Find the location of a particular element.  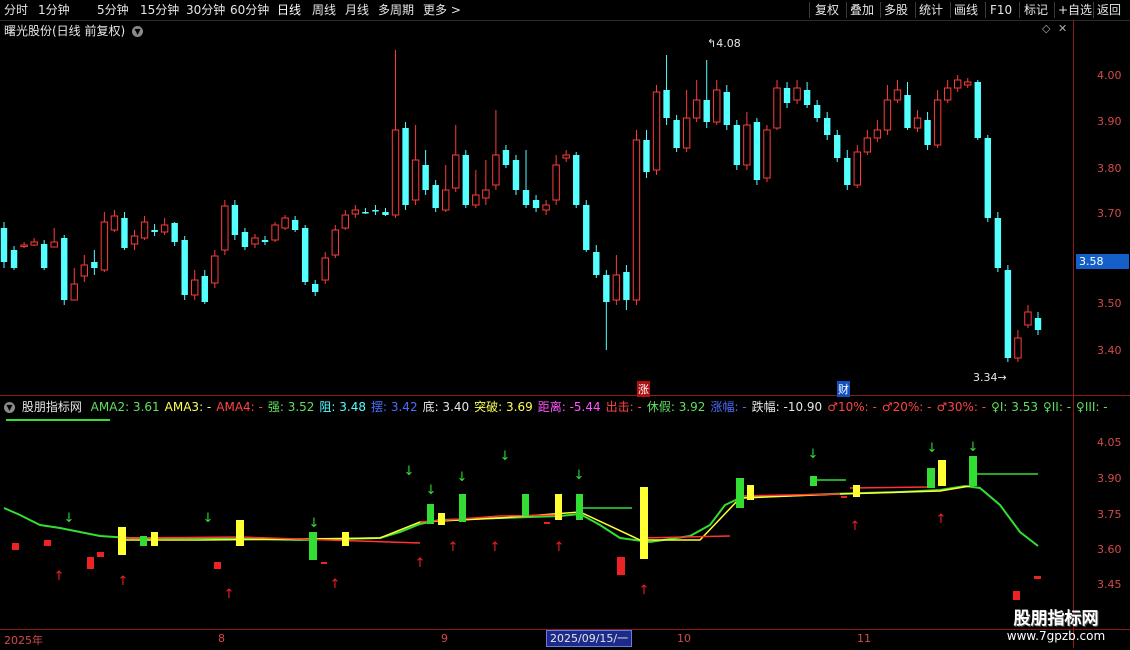

indicator-value: 休假: 3.92 is located at coordinates (676, 407).